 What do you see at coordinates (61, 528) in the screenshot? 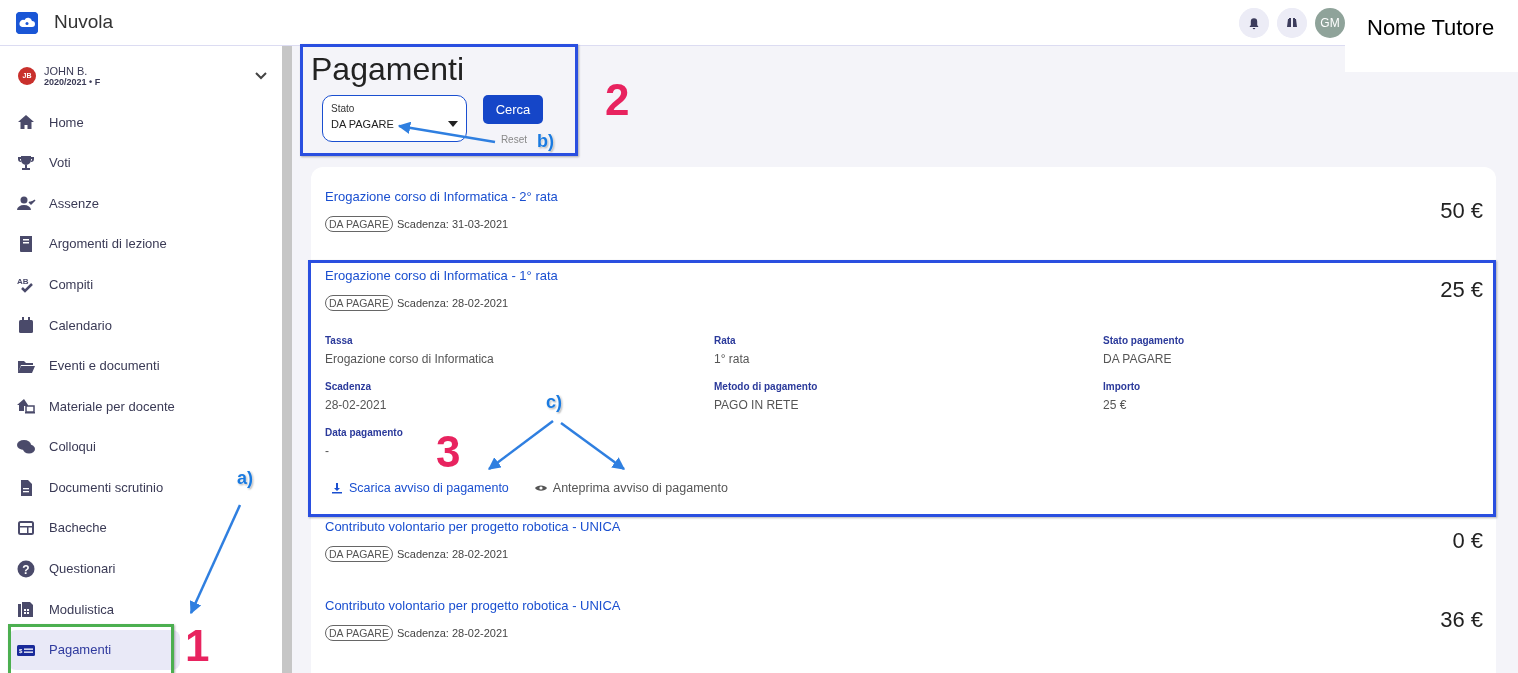
I see `sidebar-item: Bacheche` at bounding box center [61, 528].